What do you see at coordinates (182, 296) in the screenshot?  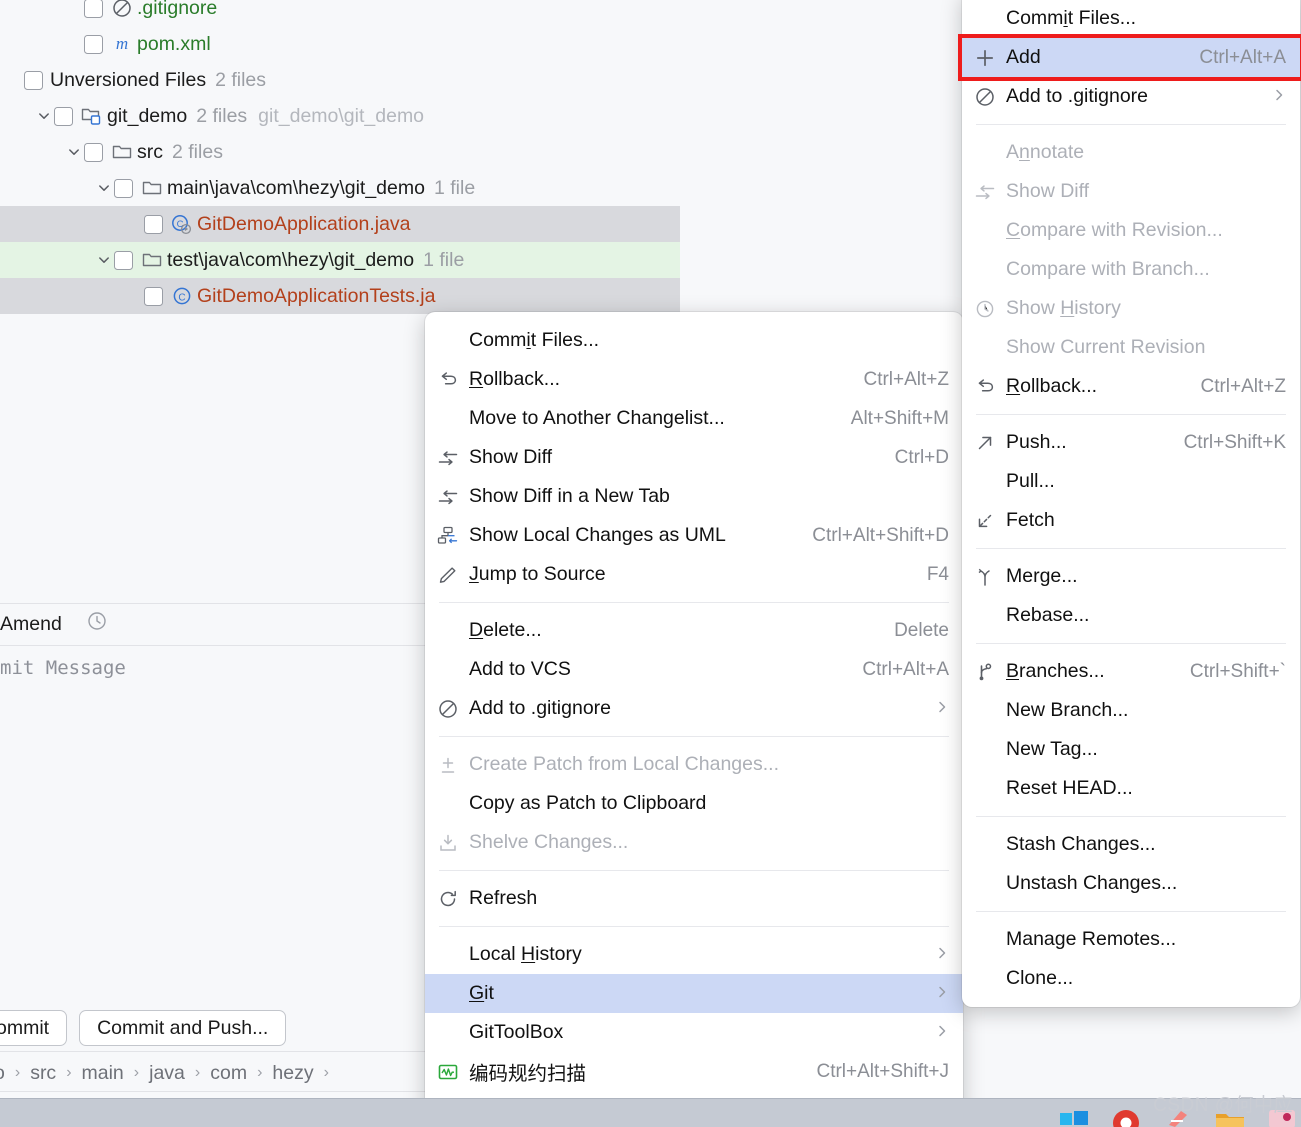 I see `java-class-icon: C` at bounding box center [182, 296].